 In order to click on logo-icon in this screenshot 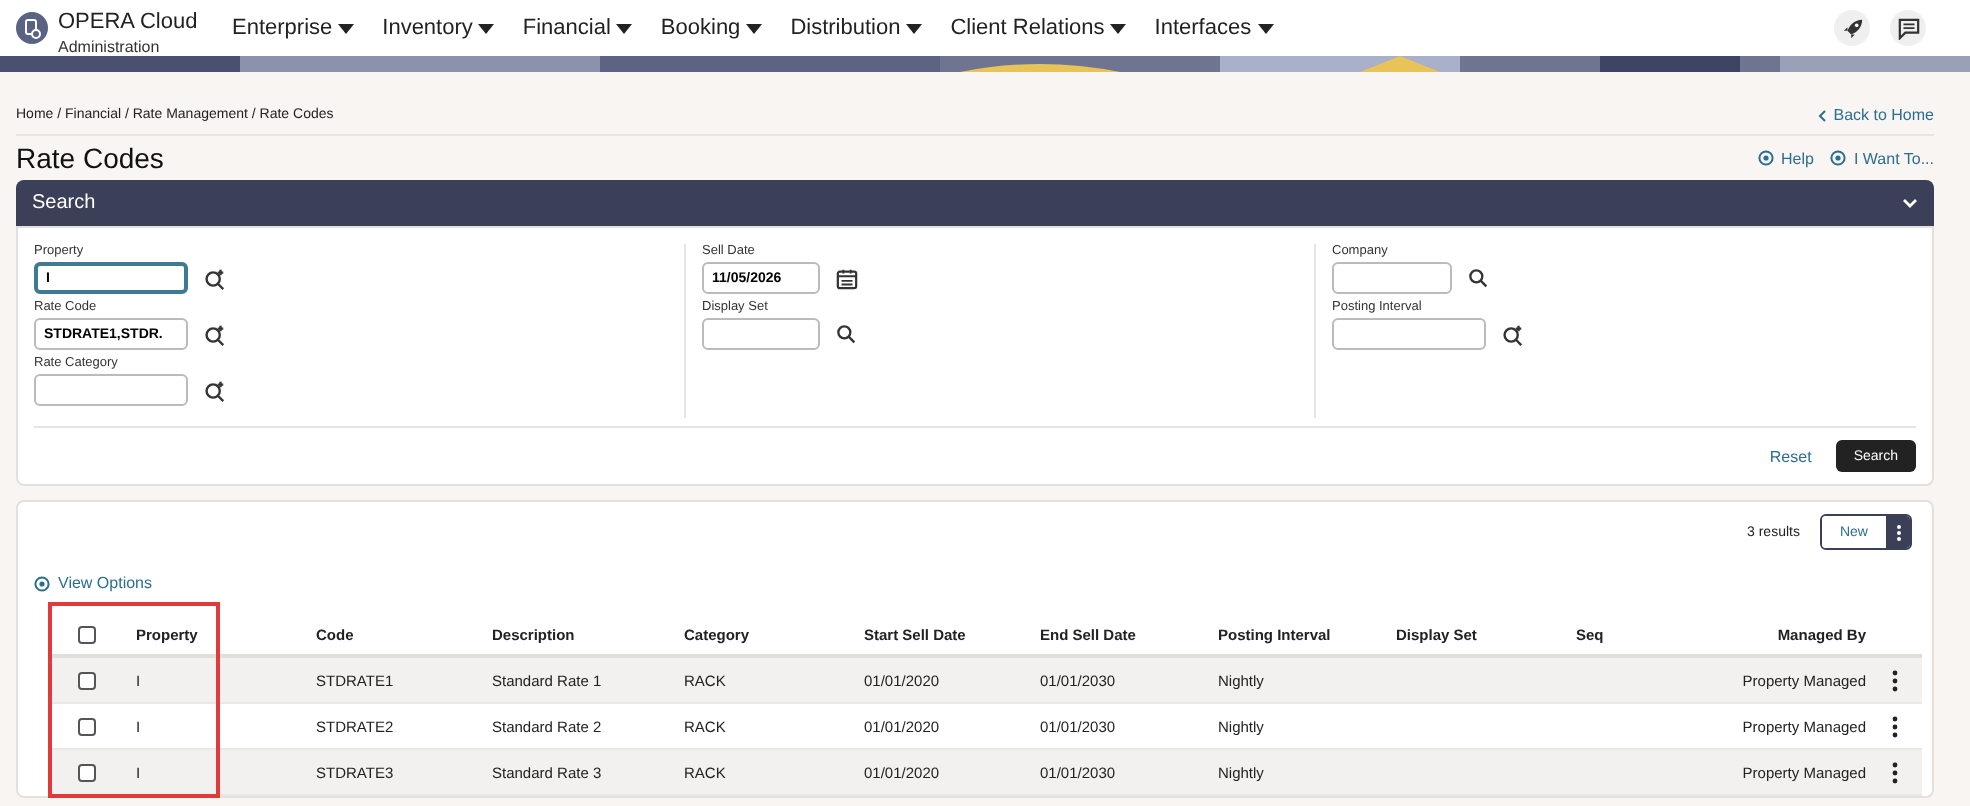, I will do `click(32, 28)`.